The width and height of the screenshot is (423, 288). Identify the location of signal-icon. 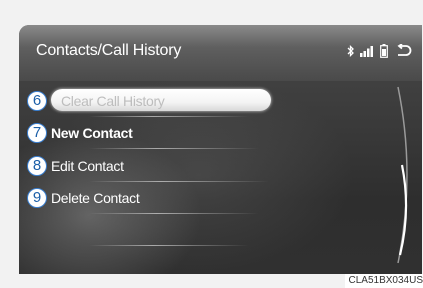
(367, 51).